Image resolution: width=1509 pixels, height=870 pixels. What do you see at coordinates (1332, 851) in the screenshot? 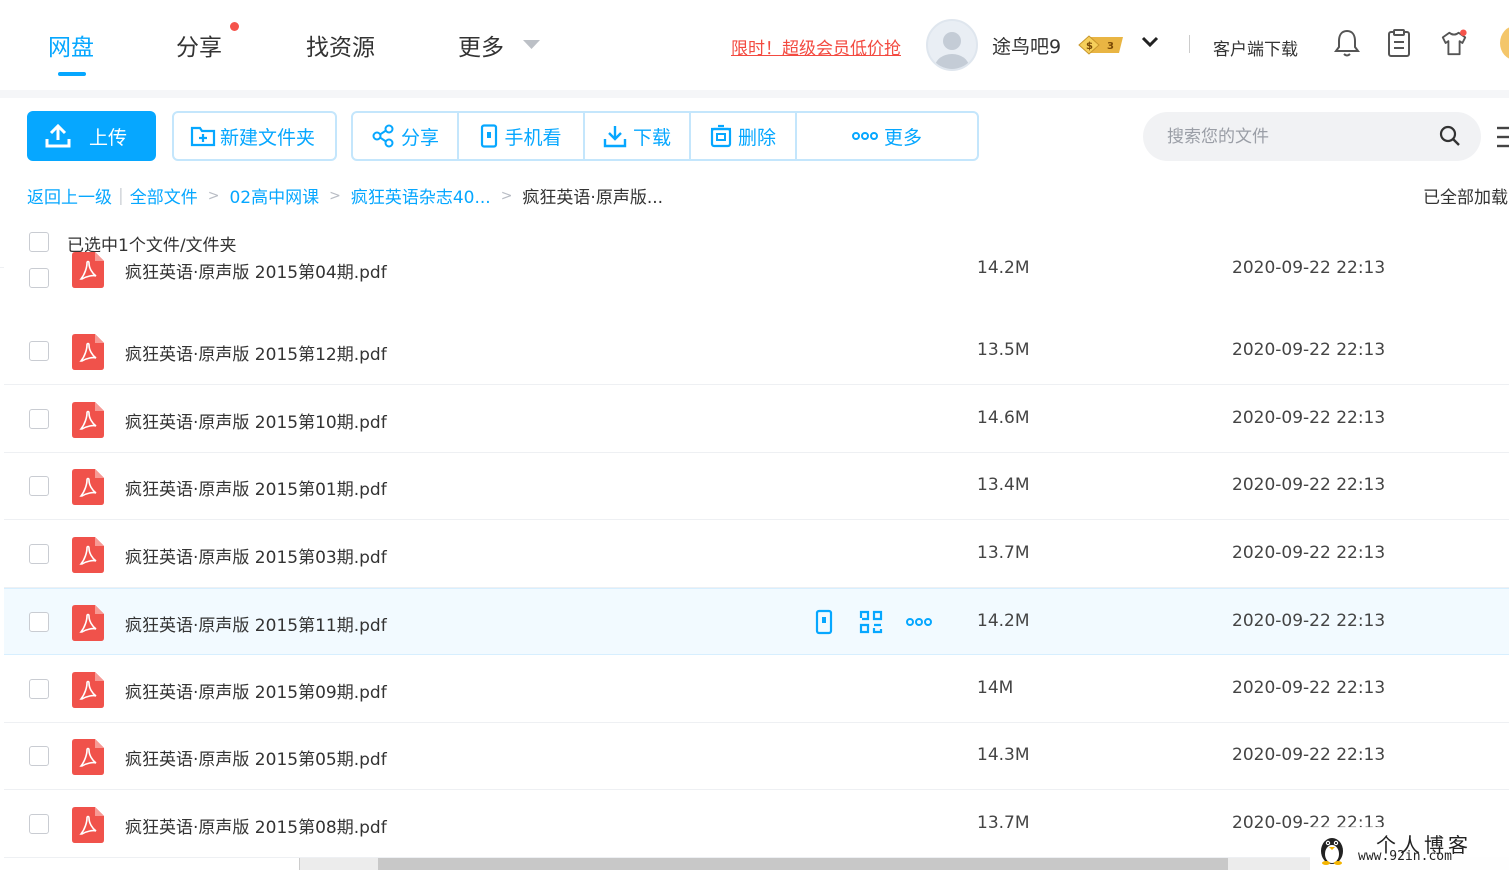
I see `penguin-logo-icon` at bounding box center [1332, 851].